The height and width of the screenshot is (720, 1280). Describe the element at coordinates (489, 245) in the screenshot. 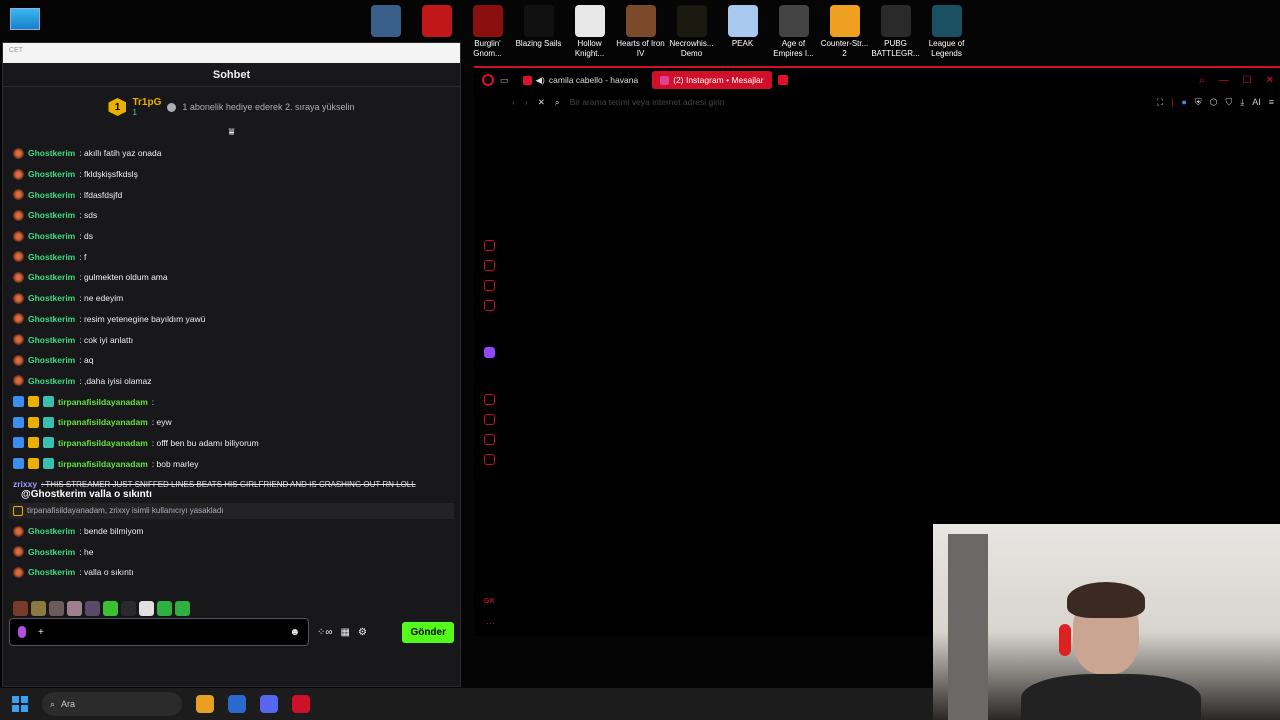

I see `sidebar-refresh-icon` at that location.